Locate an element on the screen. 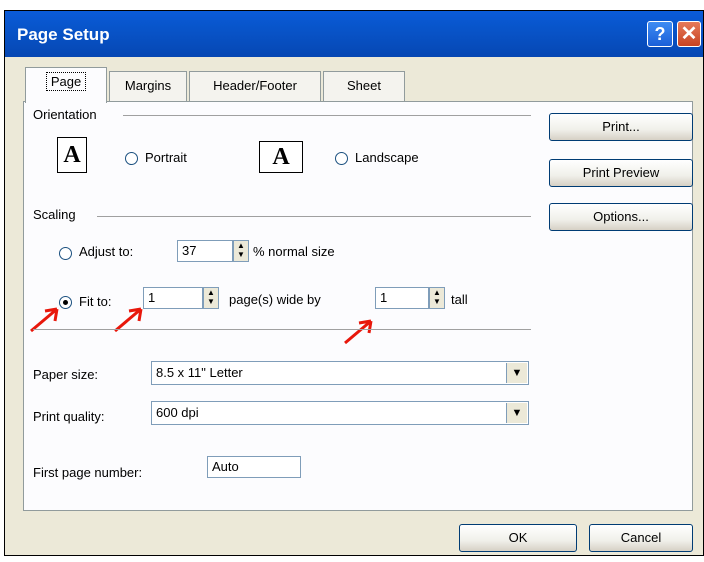 The height and width of the screenshot is (562, 704). print-quality-label: Print quality: is located at coordinates (69, 416).